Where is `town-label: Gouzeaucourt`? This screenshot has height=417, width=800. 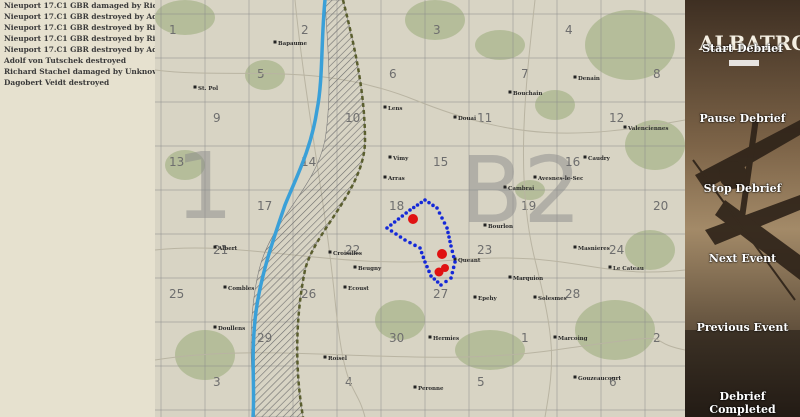 town-label: Gouzeaucourt is located at coordinates (599, 379).